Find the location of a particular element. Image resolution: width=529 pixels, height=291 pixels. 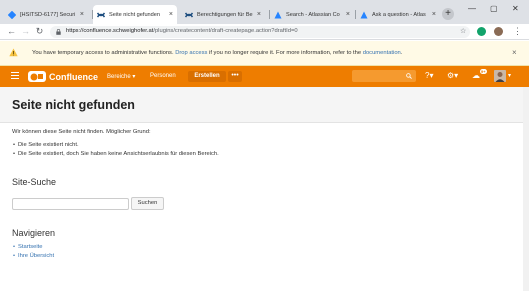

search-button: Suchen is located at coordinates (147, 203).